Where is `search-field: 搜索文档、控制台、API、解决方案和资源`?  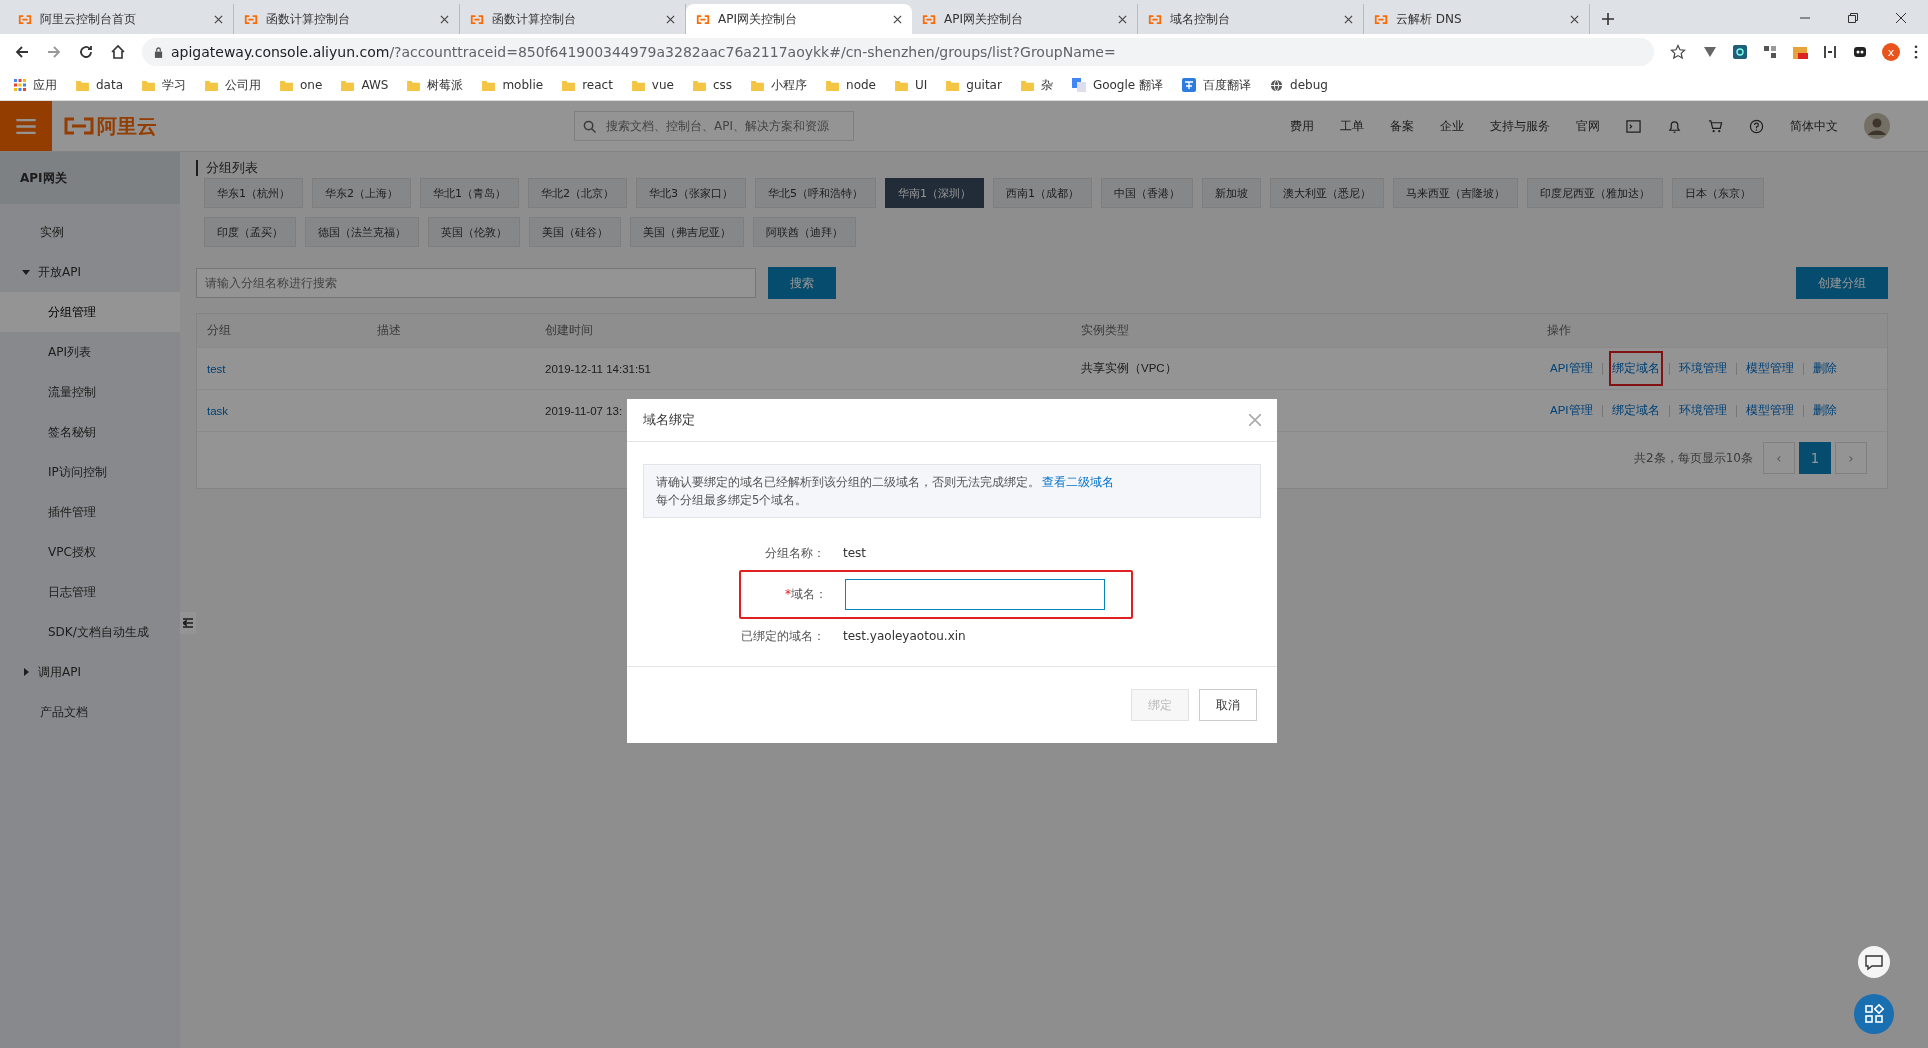
search-field: 搜索文档、控制台、API、解决方案和资源 is located at coordinates (714, 126).